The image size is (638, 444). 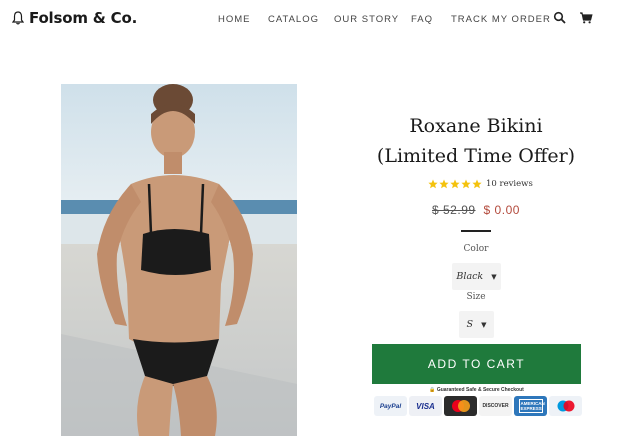 What do you see at coordinates (501, 19) in the screenshot?
I see `nav-track-my-order: TRACK MY ORDER` at bounding box center [501, 19].